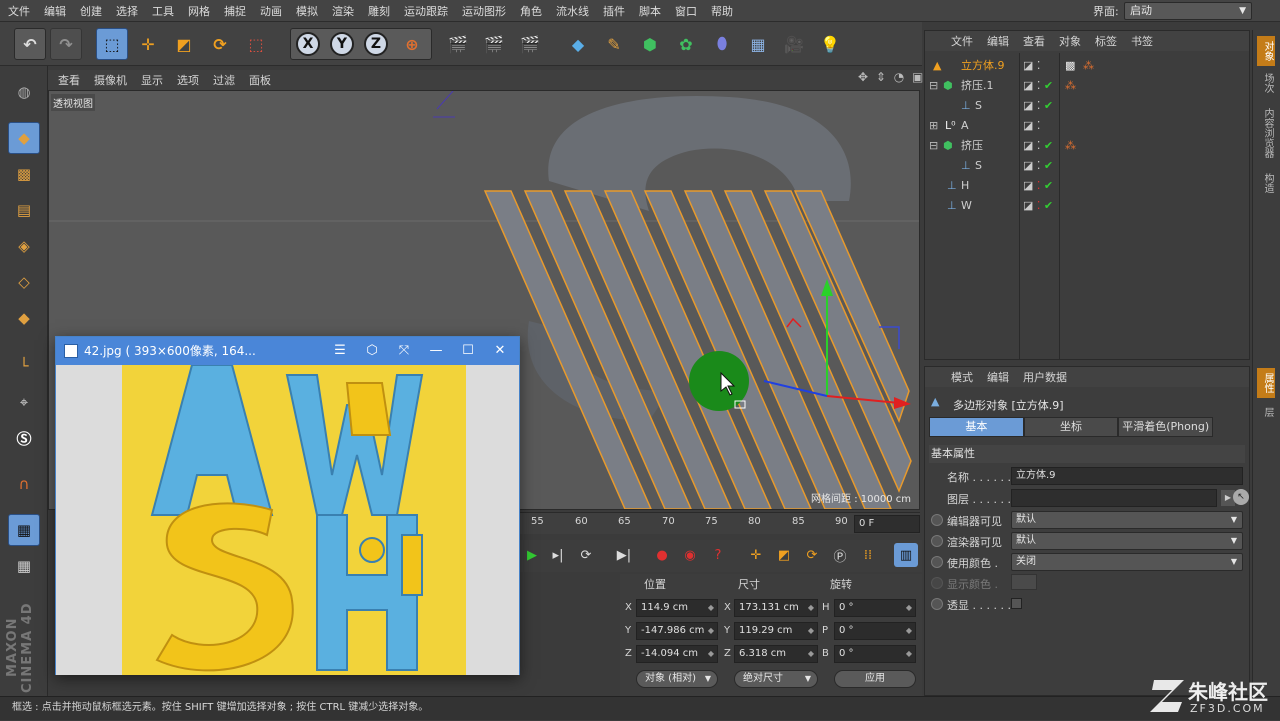 Image resolution: width=1280 pixels, height=721 pixels. I want to click on camera-button: 🎥, so click(794, 44).